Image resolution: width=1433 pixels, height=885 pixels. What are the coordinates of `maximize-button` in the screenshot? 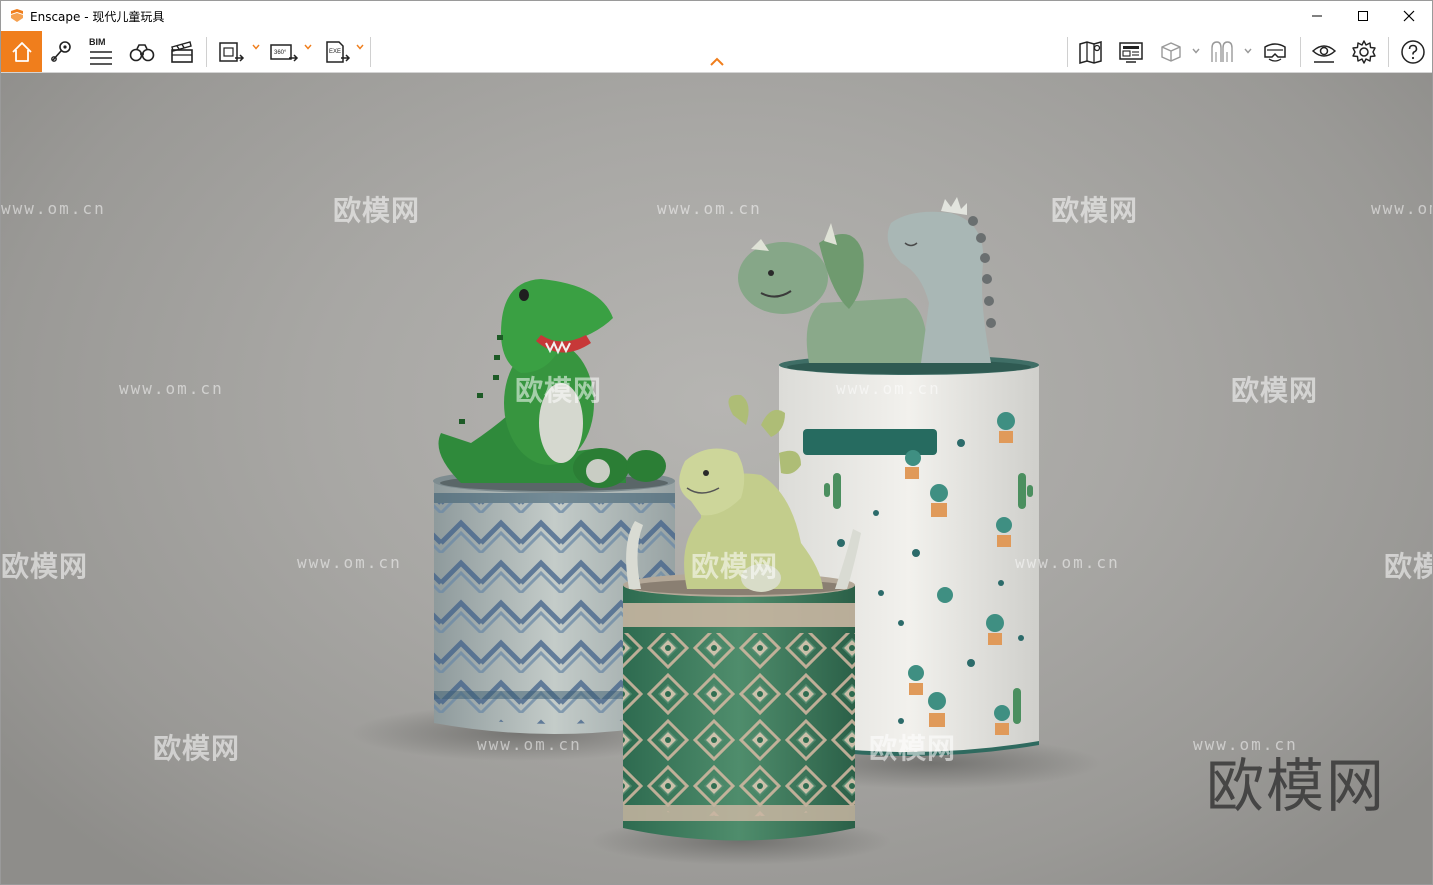 It's located at (1363, 16).